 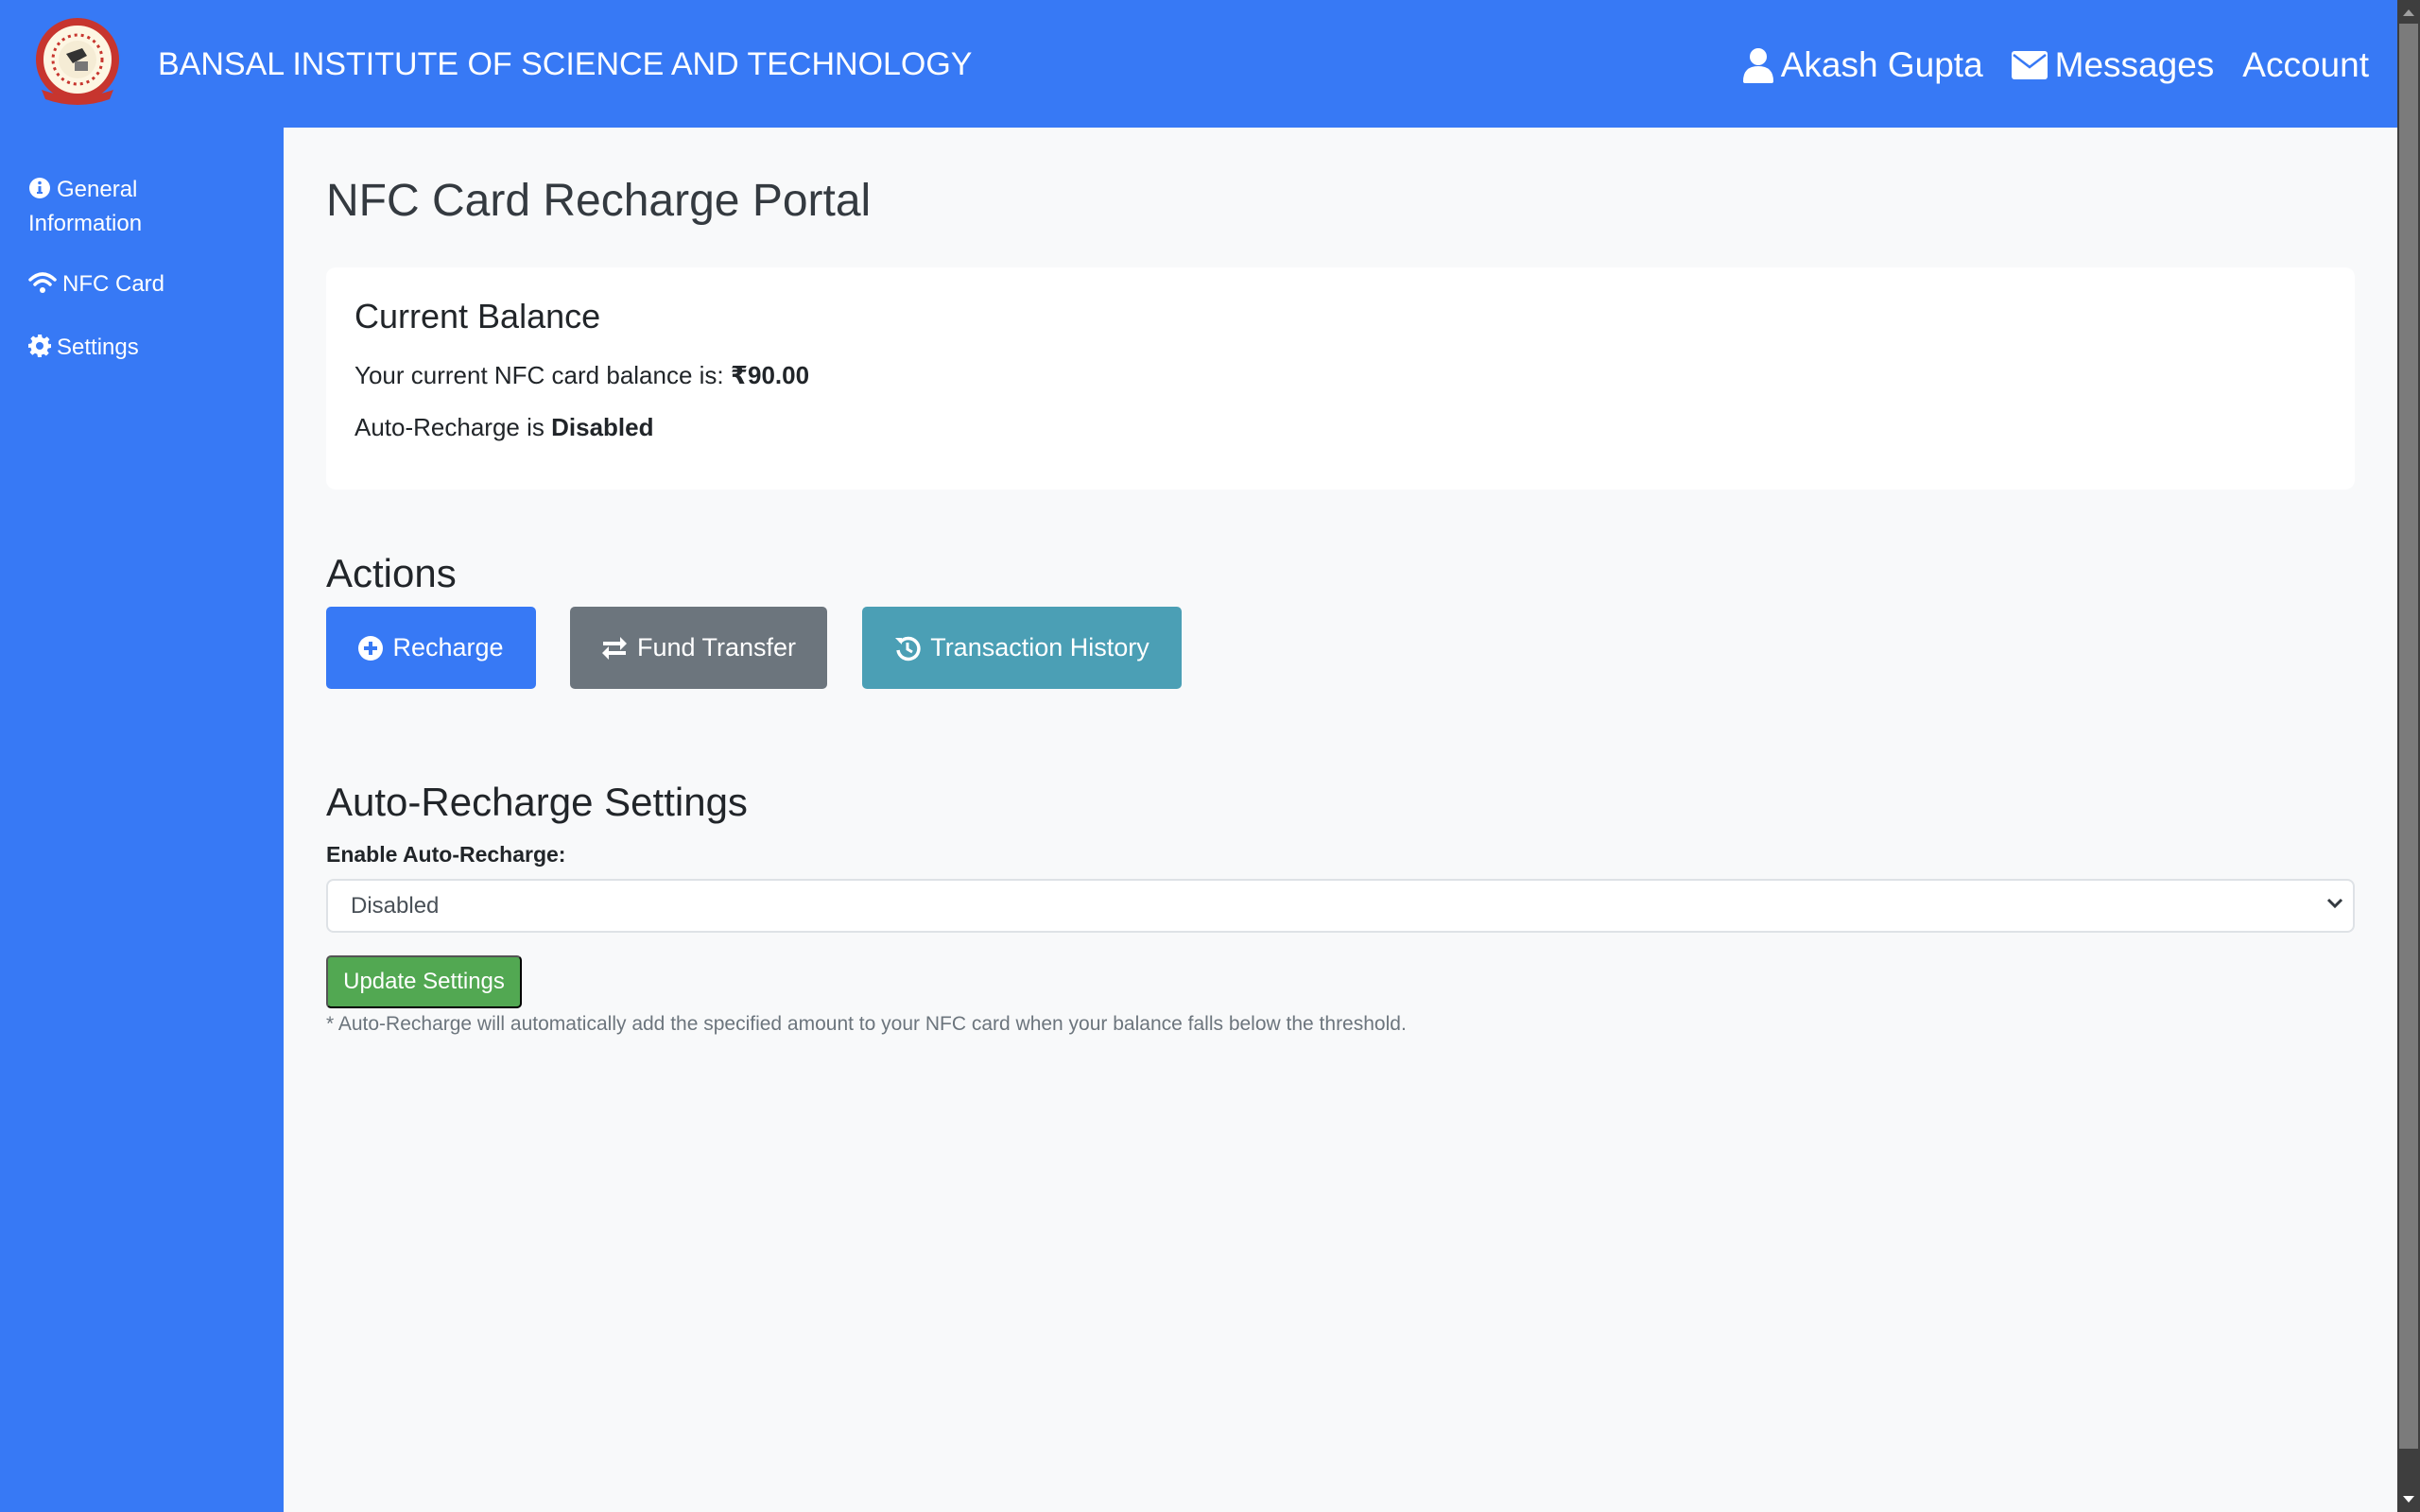 What do you see at coordinates (2334, 903) in the screenshot?
I see `chevron-down-icon` at bounding box center [2334, 903].